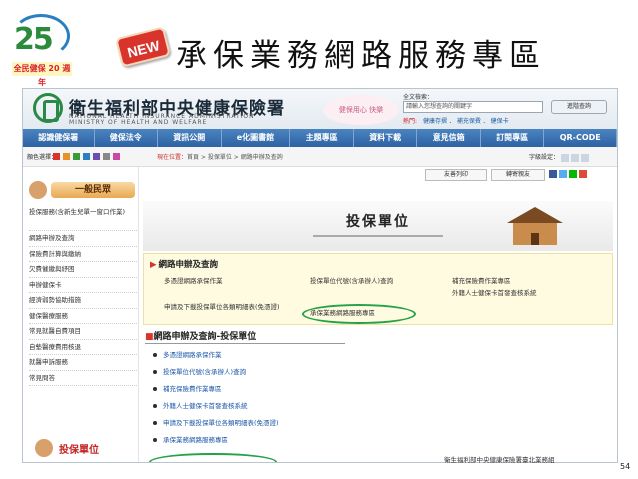 This screenshot has height=479, width=638. Describe the element at coordinates (205, 337) in the screenshot. I see `list-title-text: 網路申辦及查詢-投保單位` at that location.